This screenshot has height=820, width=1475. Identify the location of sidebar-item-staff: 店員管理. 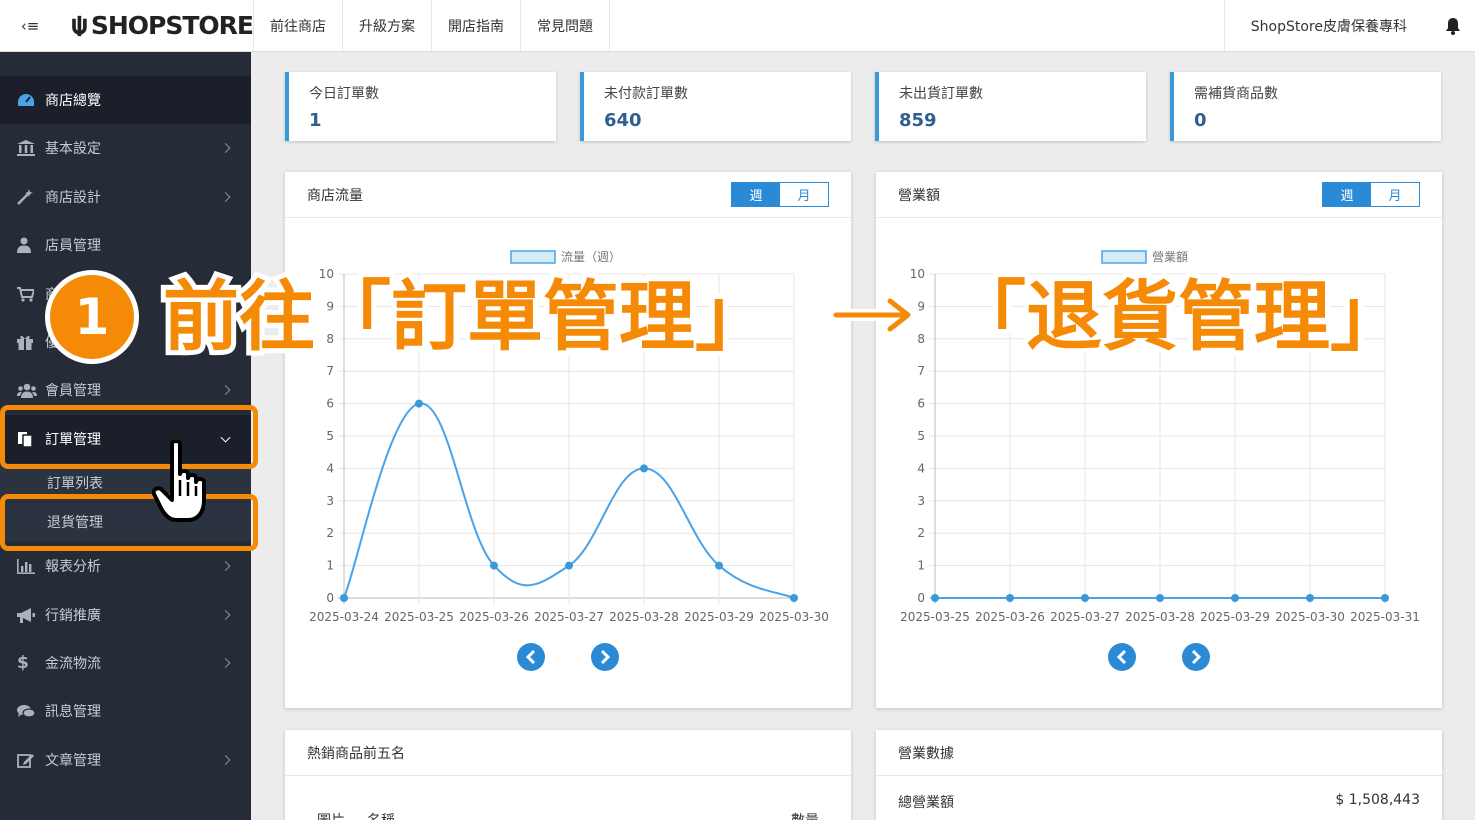
(125, 245).